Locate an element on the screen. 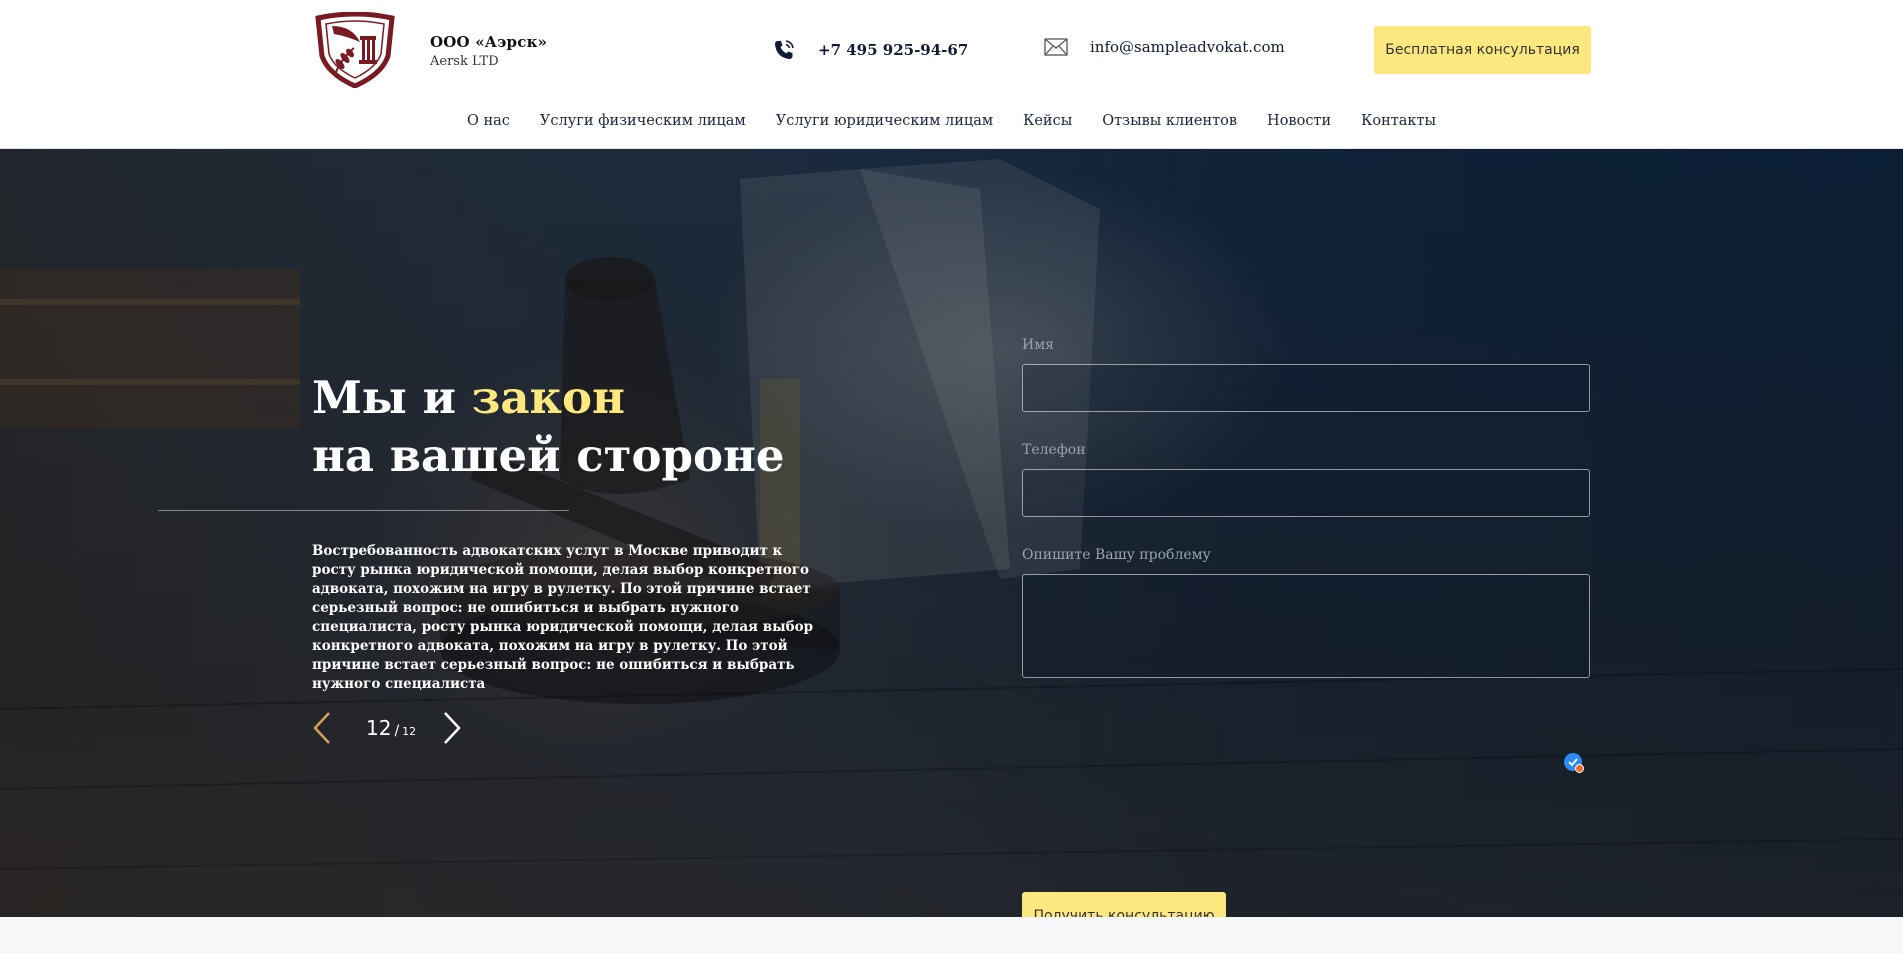  mail-icon is located at coordinates (1056, 47).